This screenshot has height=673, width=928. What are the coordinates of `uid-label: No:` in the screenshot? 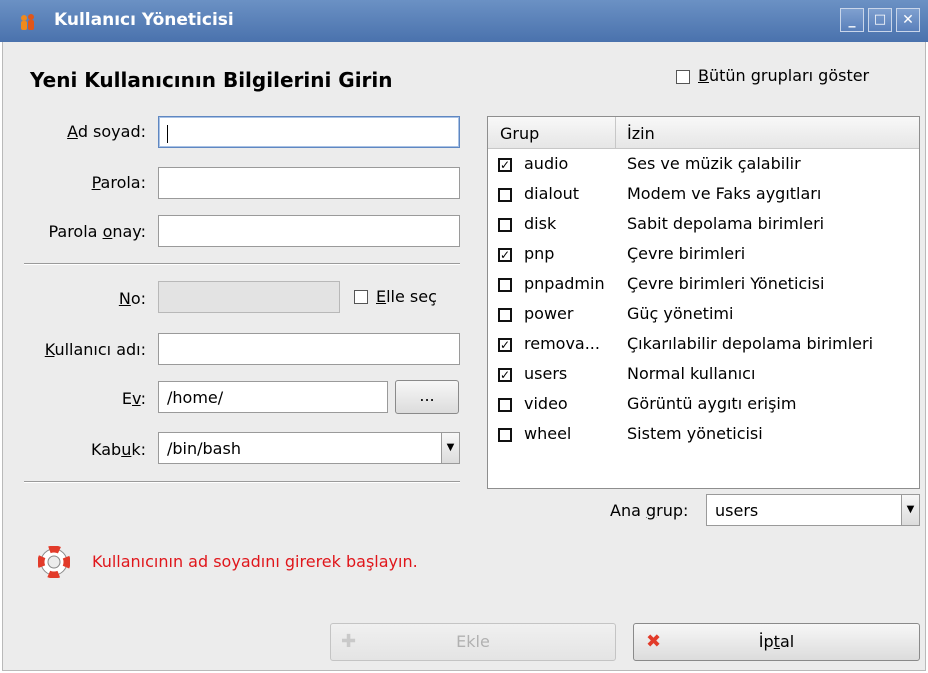 It's located at (132, 298).